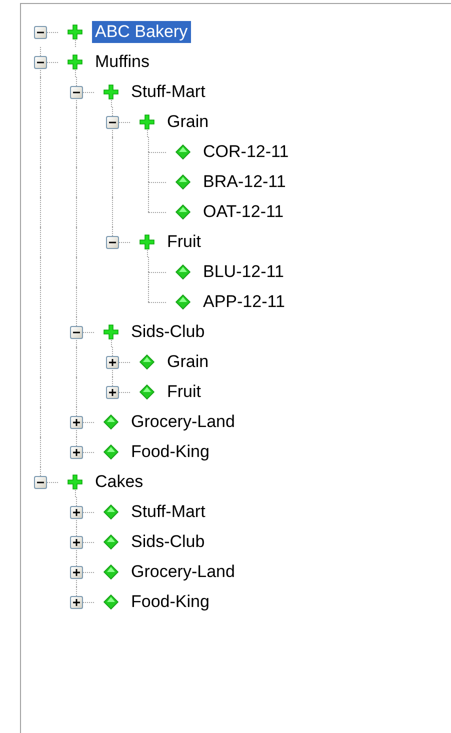 The height and width of the screenshot is (733, 451). Describe the element at coordinates (243, 272) in the screenshot. I see `tree-item: BLU-12-11` at that location.